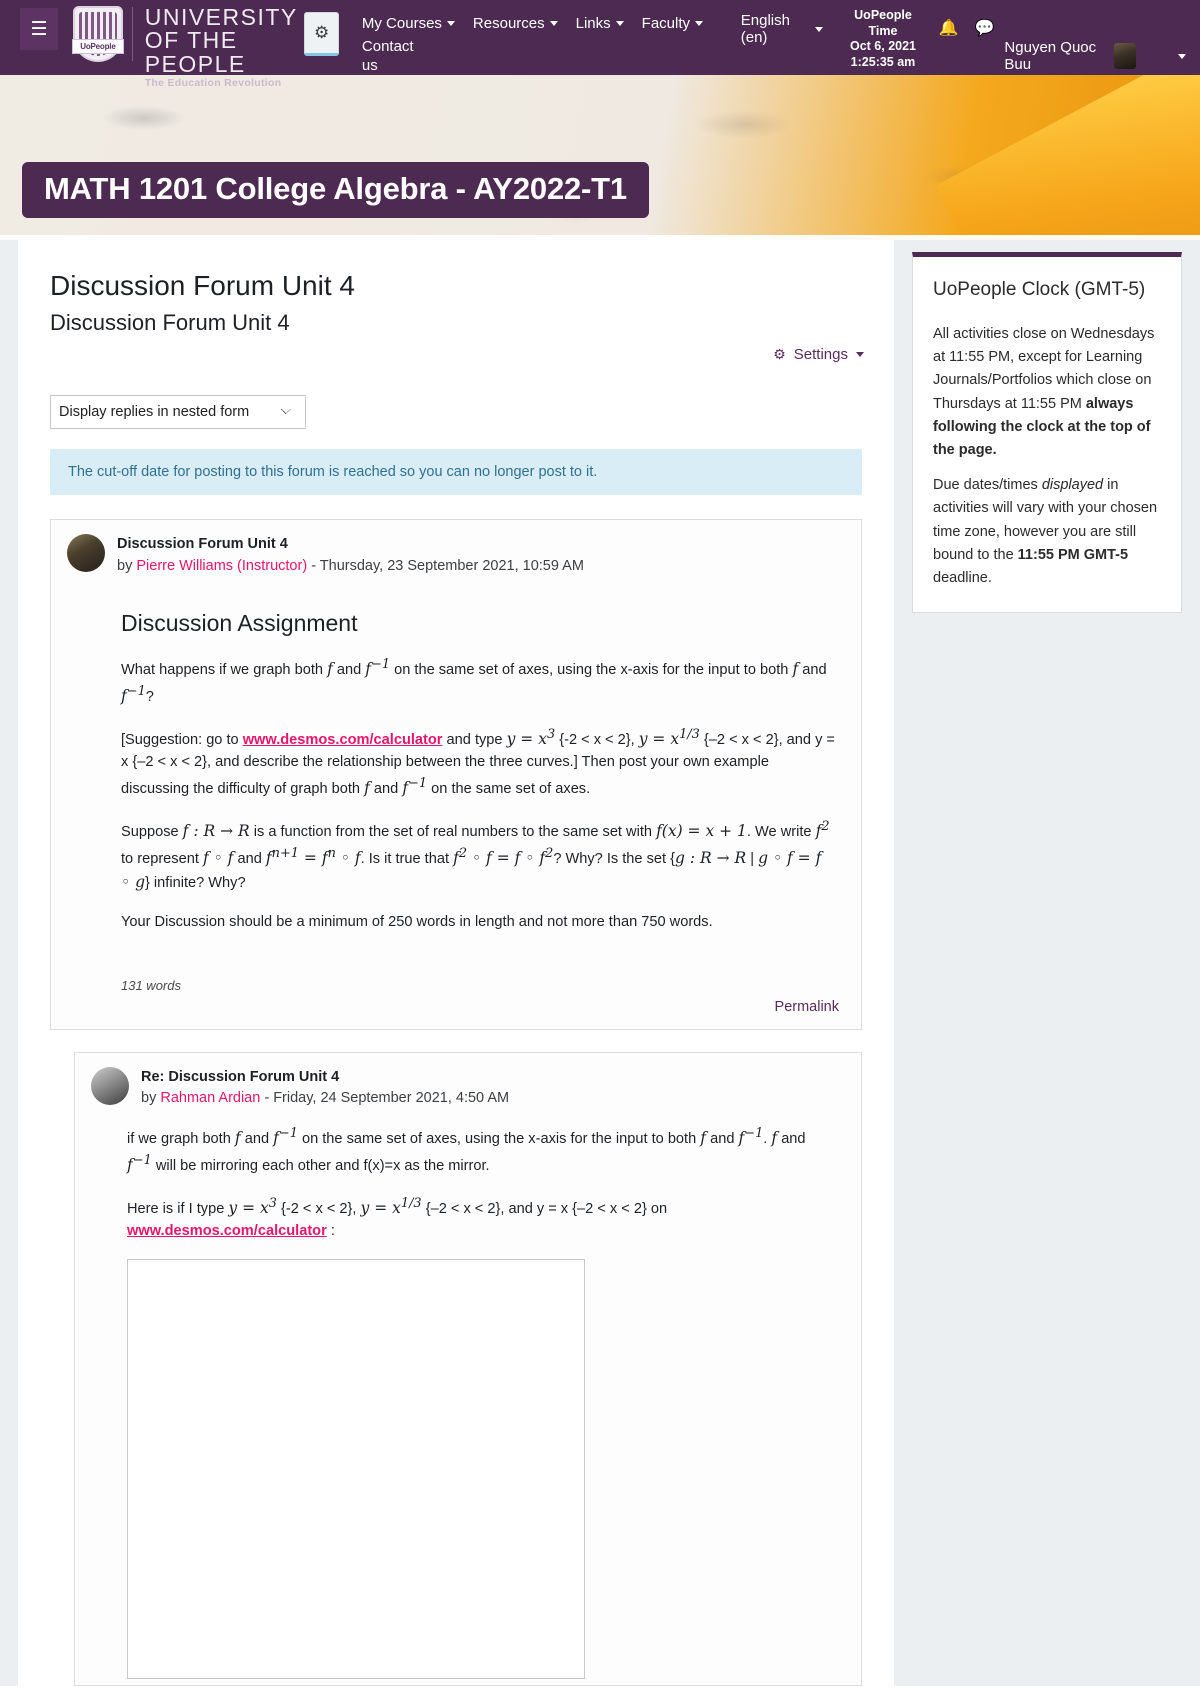 The width and height of the screenshot is (1200, 1698). I want to click on uopeople-time-clock: UoPeople Time Oct 6, 2021 1:25:35 am, so click(882, 38).